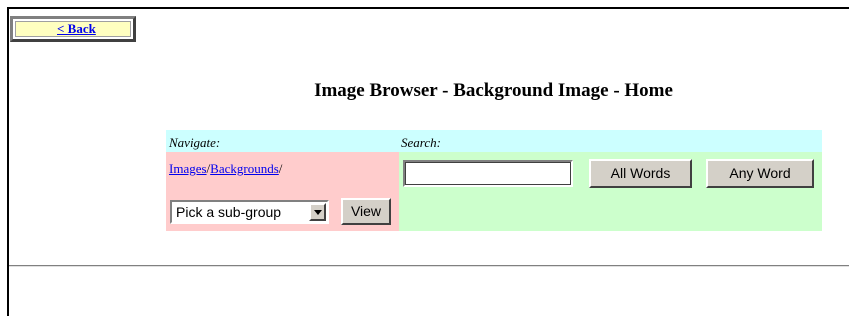 This screenshot has height=316, width=849. Describe the element at coordinates (282, 141) in the screenshot. I see `navigate-heading: Navigate:` at that location.